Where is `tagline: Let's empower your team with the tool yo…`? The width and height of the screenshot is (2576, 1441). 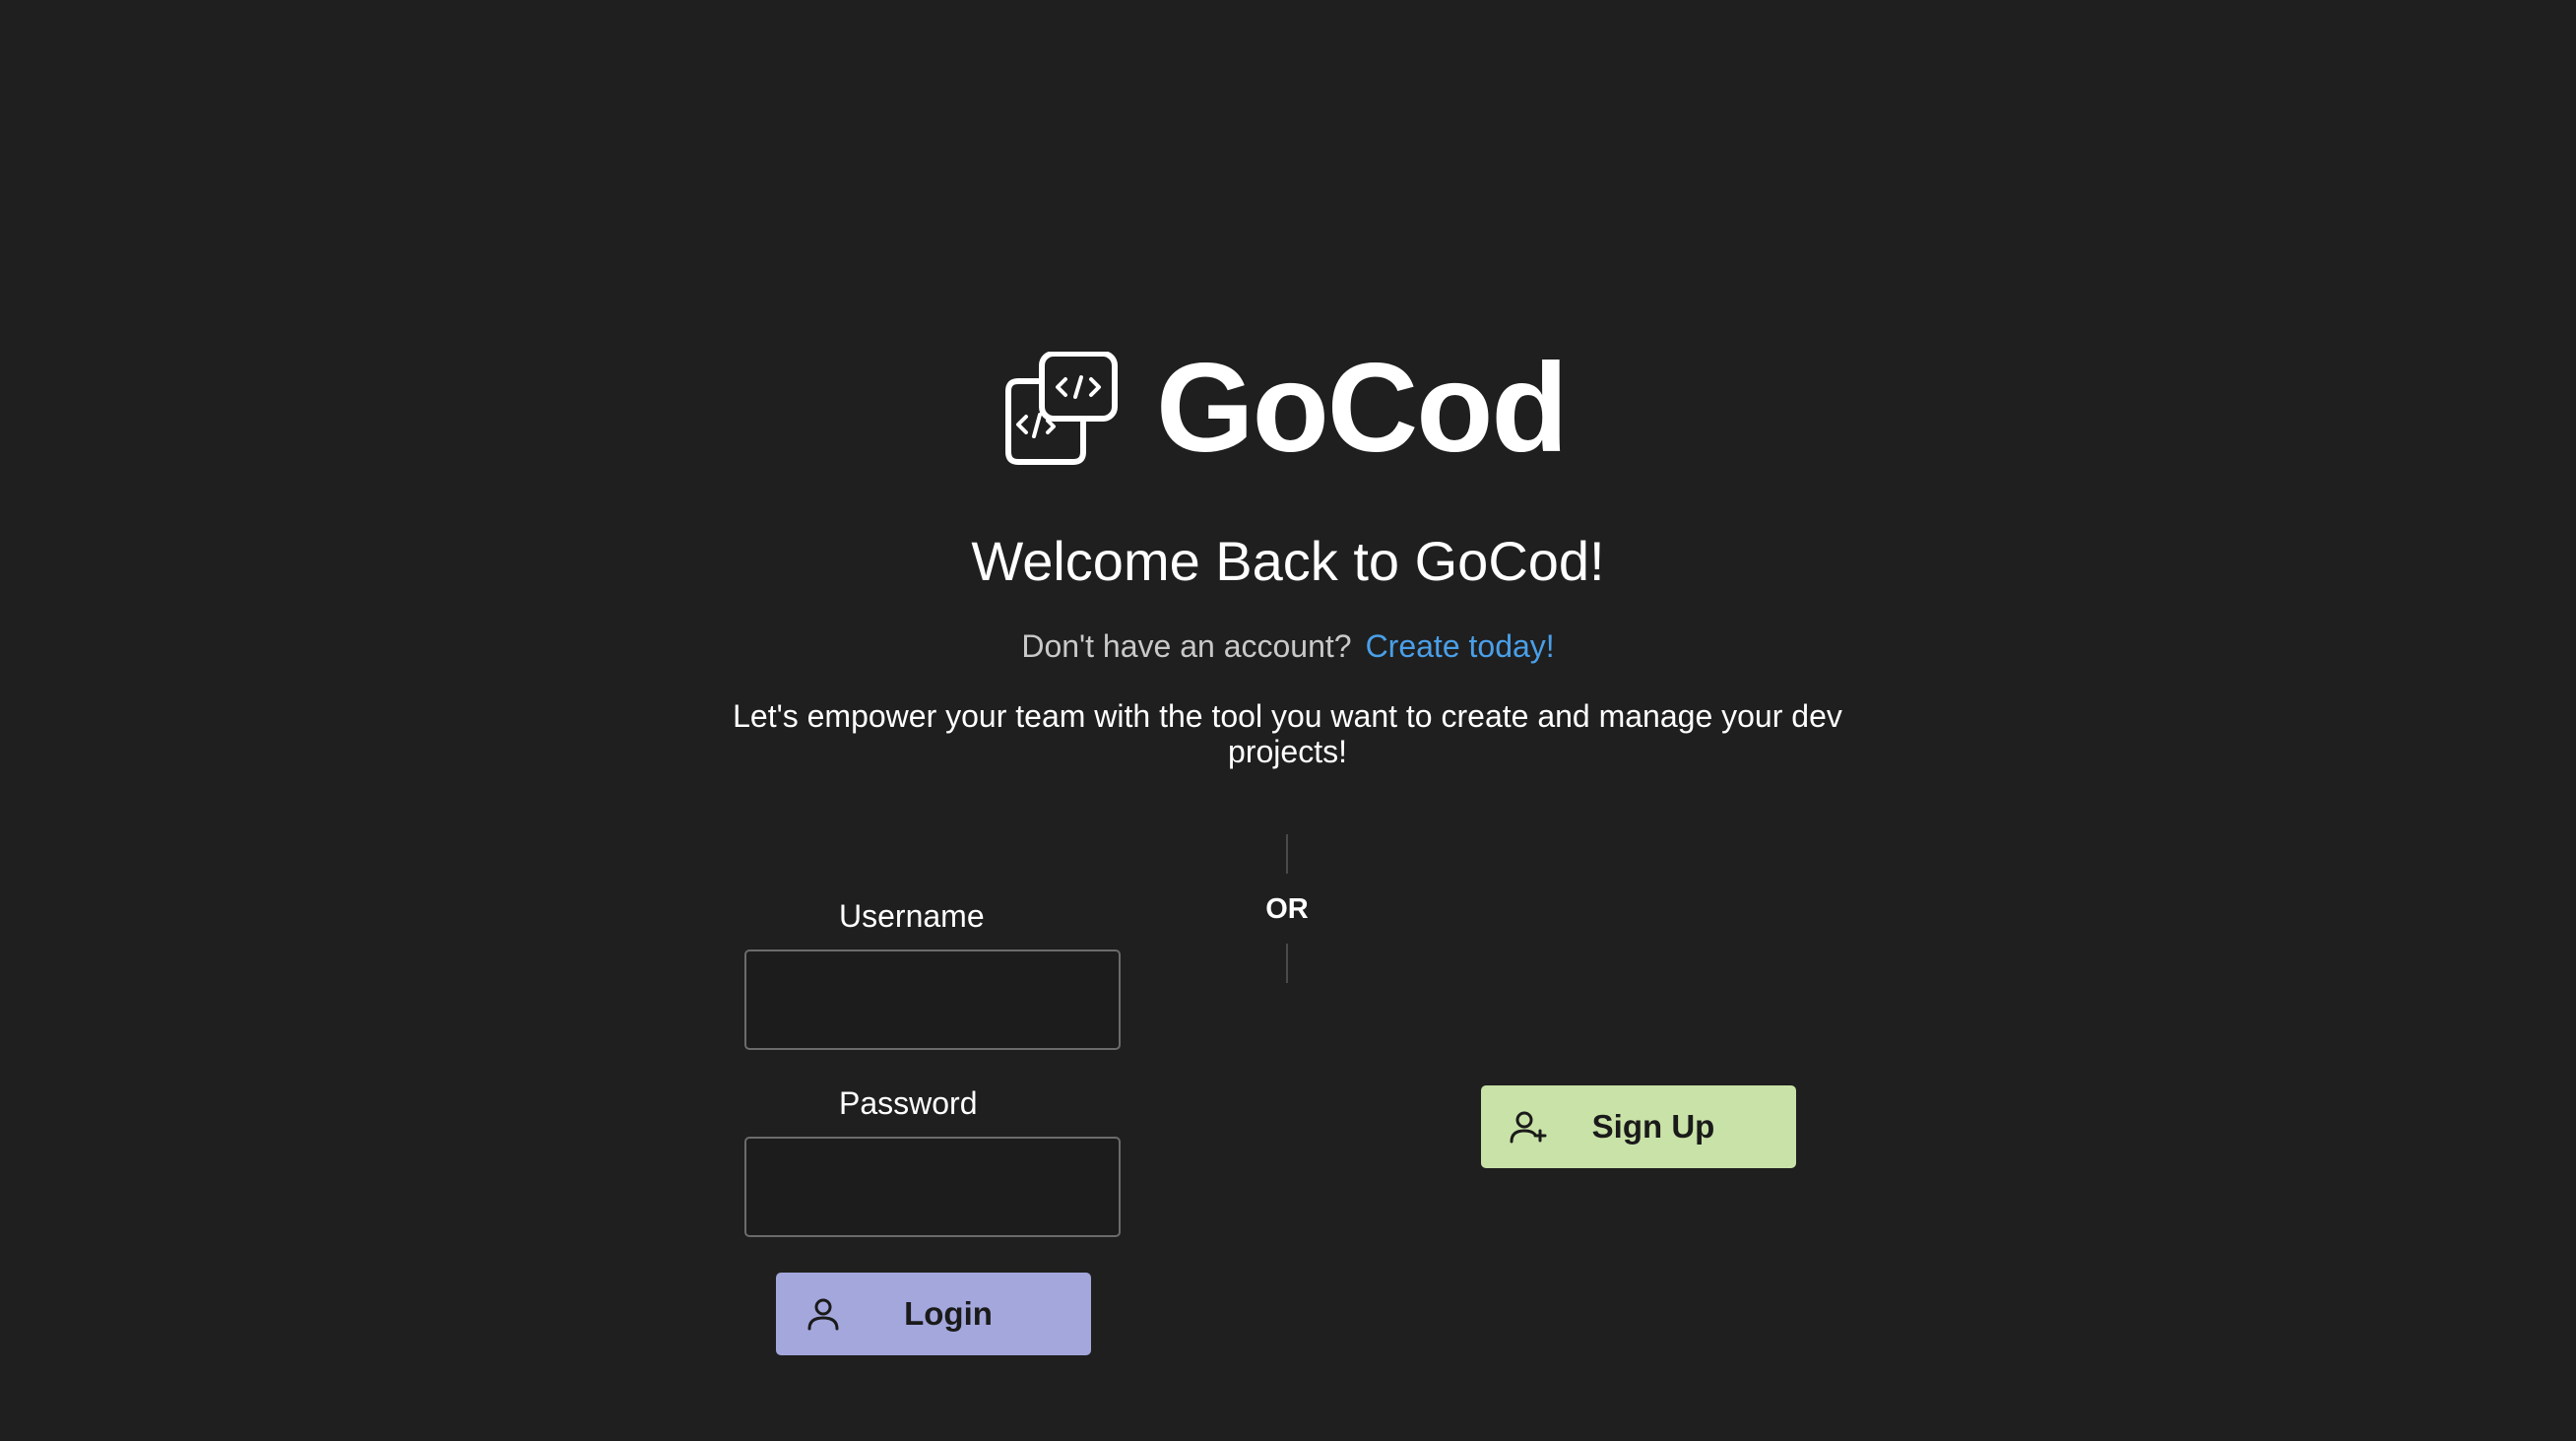
tagline: Let's empower your team with the tool yo… is located at coordinates (1287, 734).